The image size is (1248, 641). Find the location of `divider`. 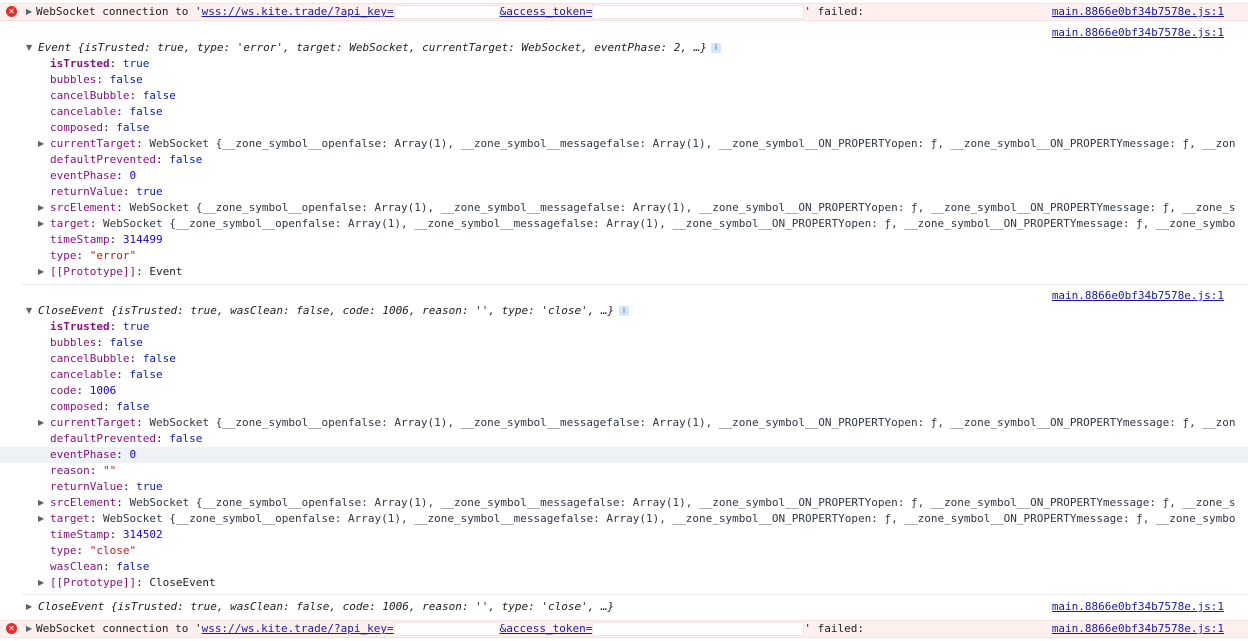

divider is located at coordinates (635, 284).